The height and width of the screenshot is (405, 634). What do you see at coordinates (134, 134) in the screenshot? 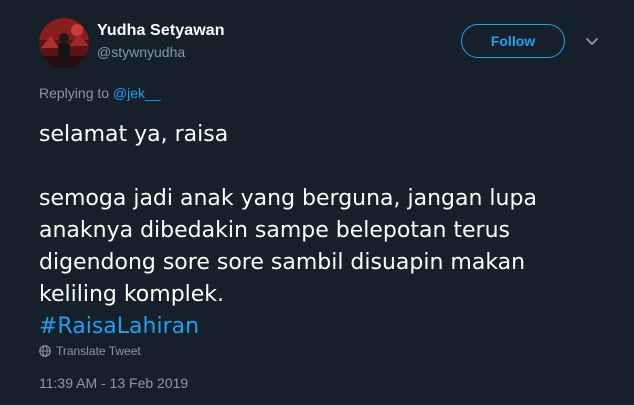
I see `tweet-text-line: selamat ya, raisa` at bounding box center [134, 134].